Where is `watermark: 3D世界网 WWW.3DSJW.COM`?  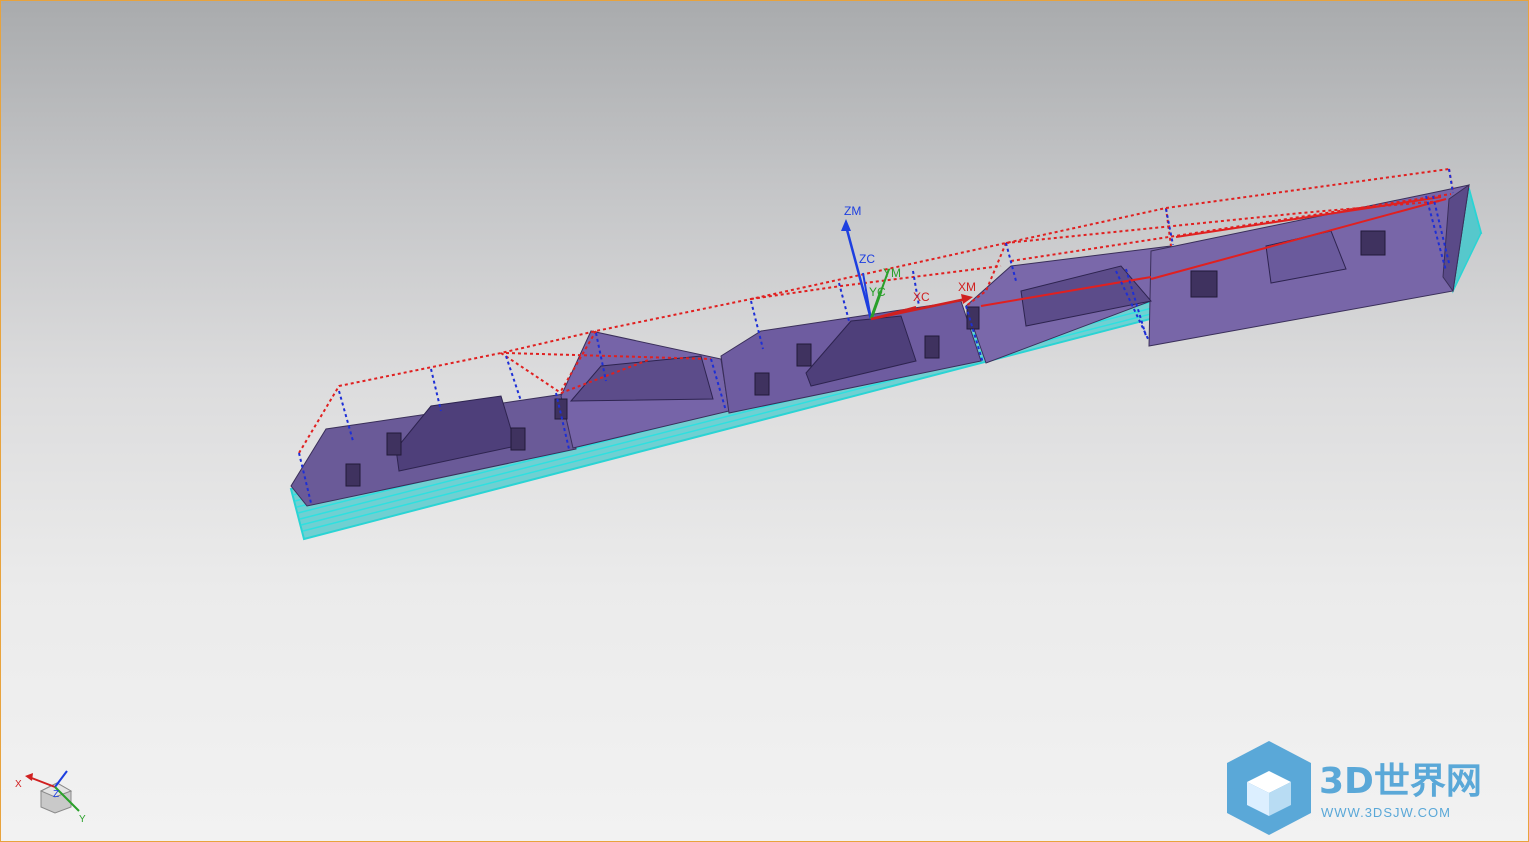
watermark: 3D世界网 WWW.3DSJW.COM is located at coordinates (1354, 788).